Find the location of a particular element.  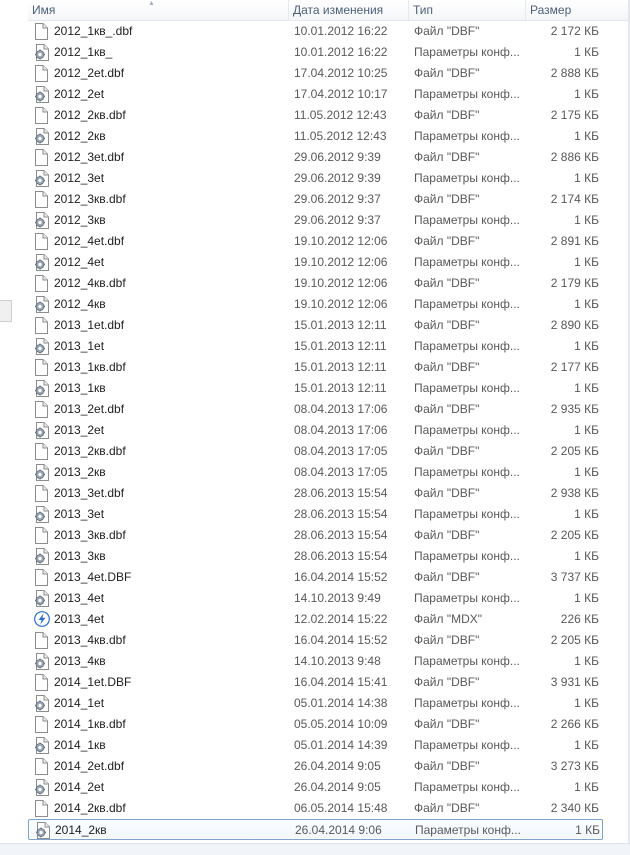

file-name: 2012_2кв.dbf is located at coordinates (90, 115).